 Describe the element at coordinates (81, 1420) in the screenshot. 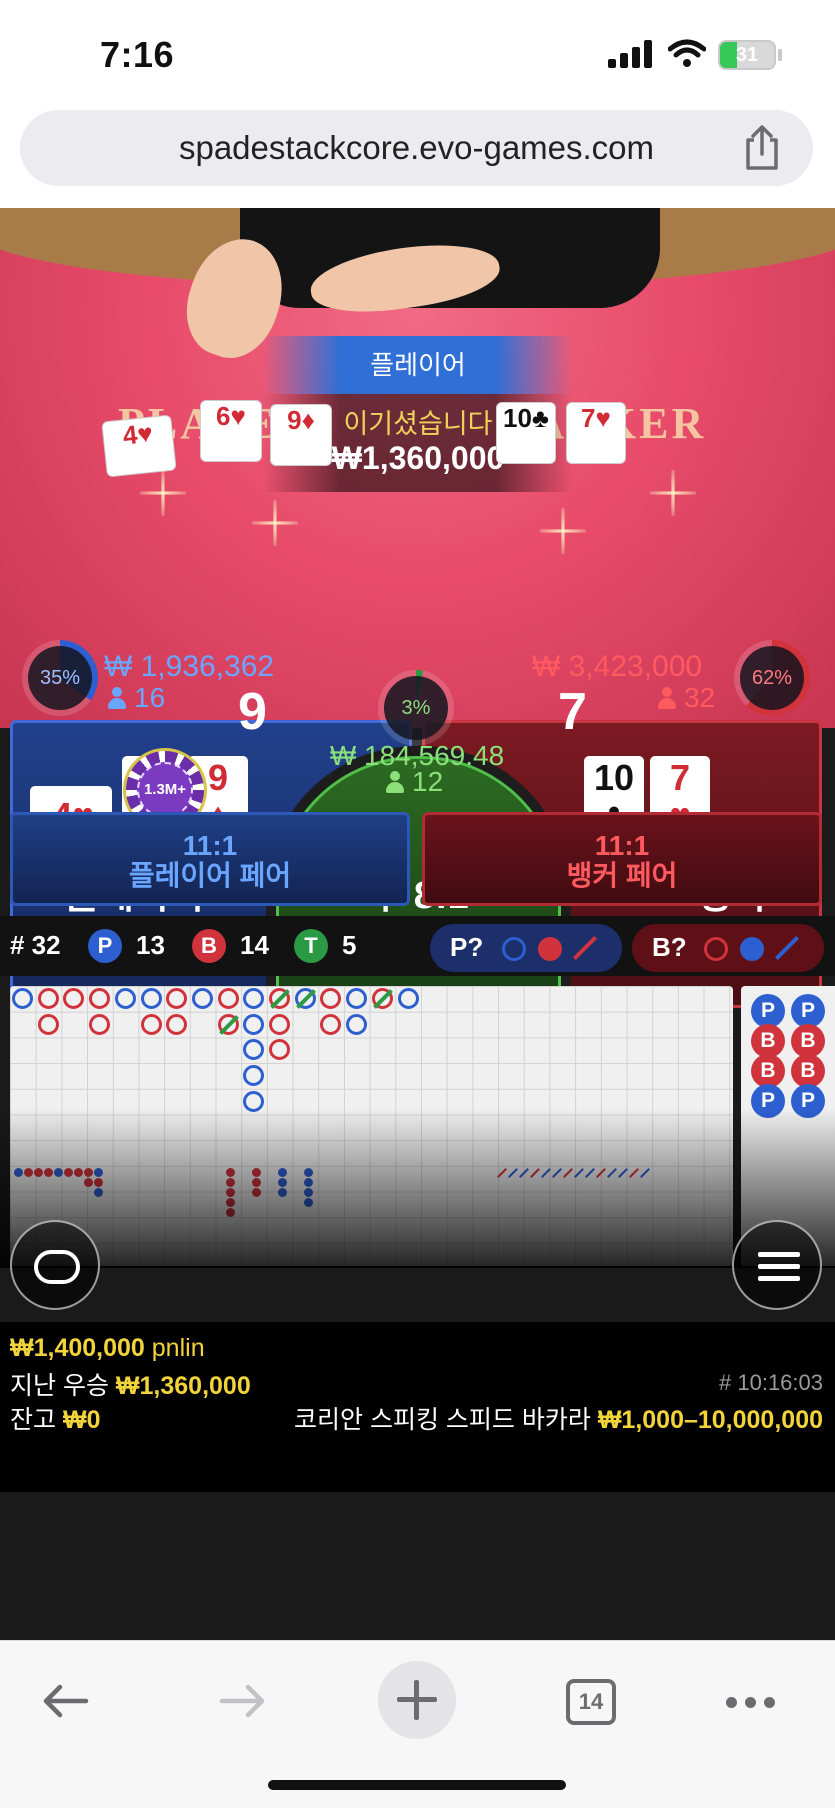

I see `balance-amount: ₩0` at that location.